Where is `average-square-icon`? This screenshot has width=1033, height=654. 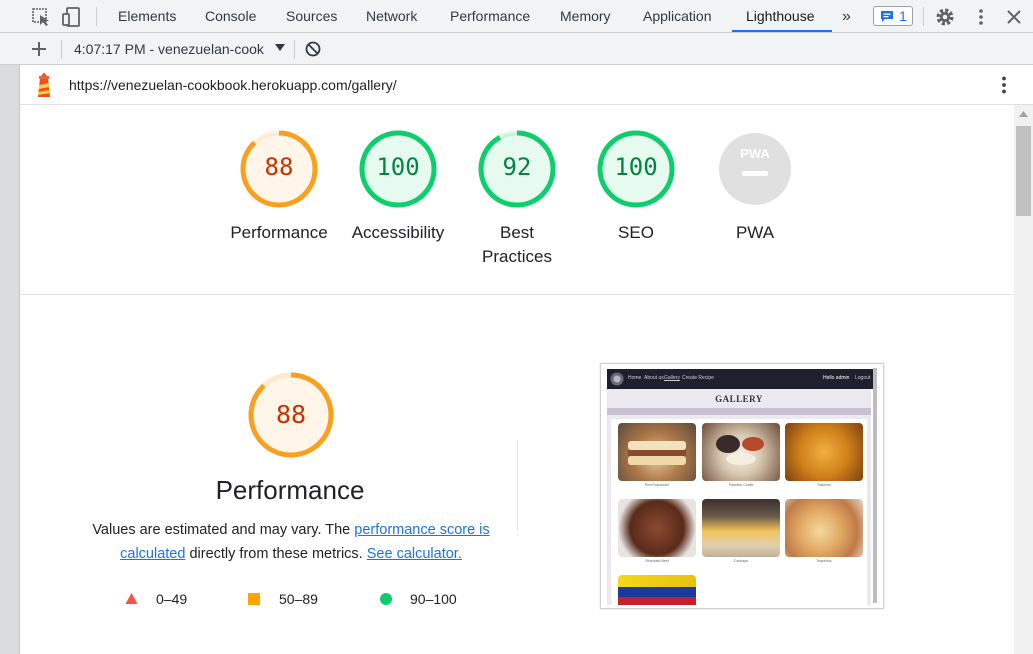
average-square-icon is located at coordinates (254, 599).